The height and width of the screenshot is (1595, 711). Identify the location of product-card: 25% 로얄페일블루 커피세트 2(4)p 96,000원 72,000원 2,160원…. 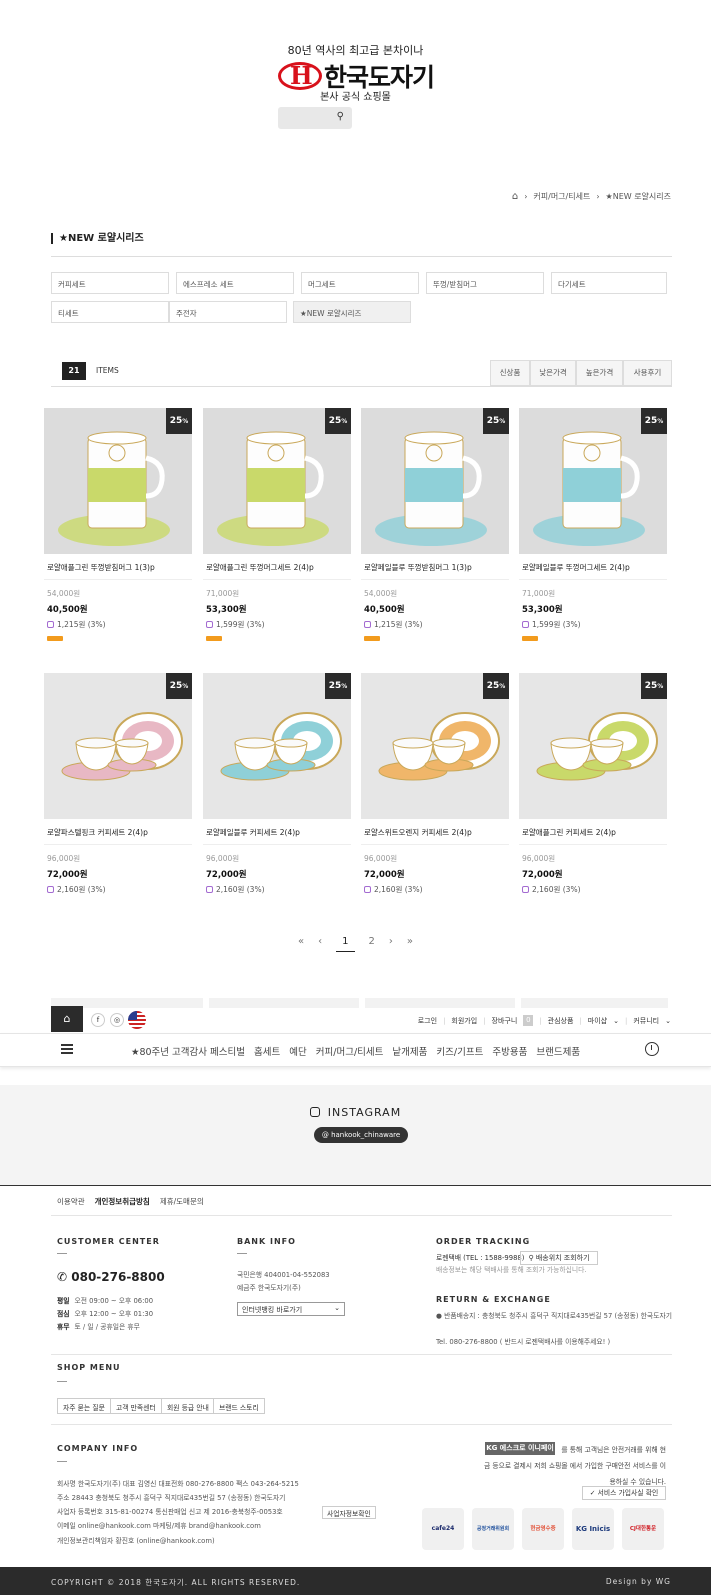
(277, 784).